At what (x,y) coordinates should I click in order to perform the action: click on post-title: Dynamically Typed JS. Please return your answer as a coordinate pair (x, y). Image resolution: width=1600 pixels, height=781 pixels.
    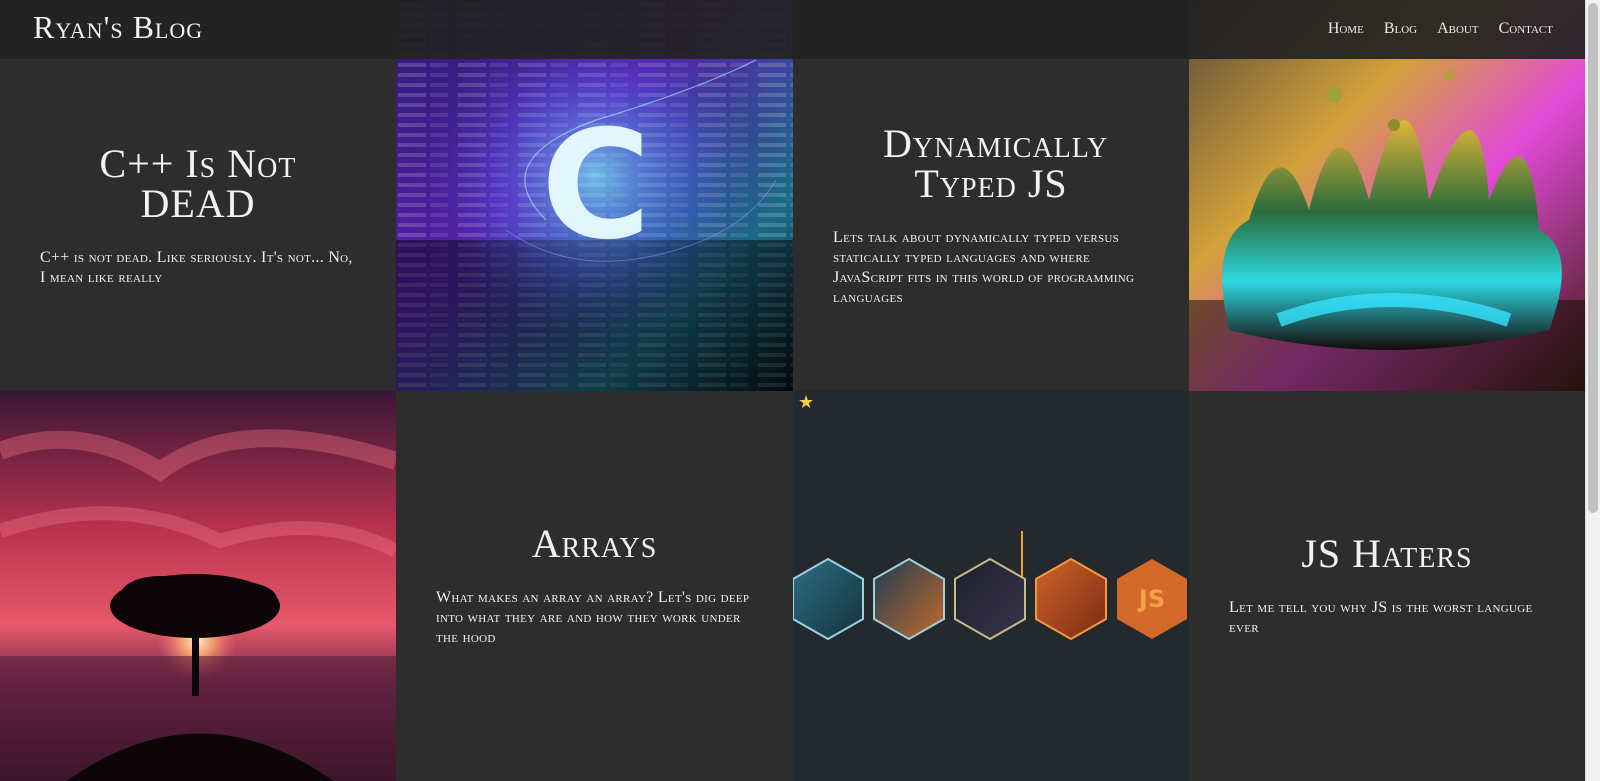
    Looking at the image, I should click on (991, 163).